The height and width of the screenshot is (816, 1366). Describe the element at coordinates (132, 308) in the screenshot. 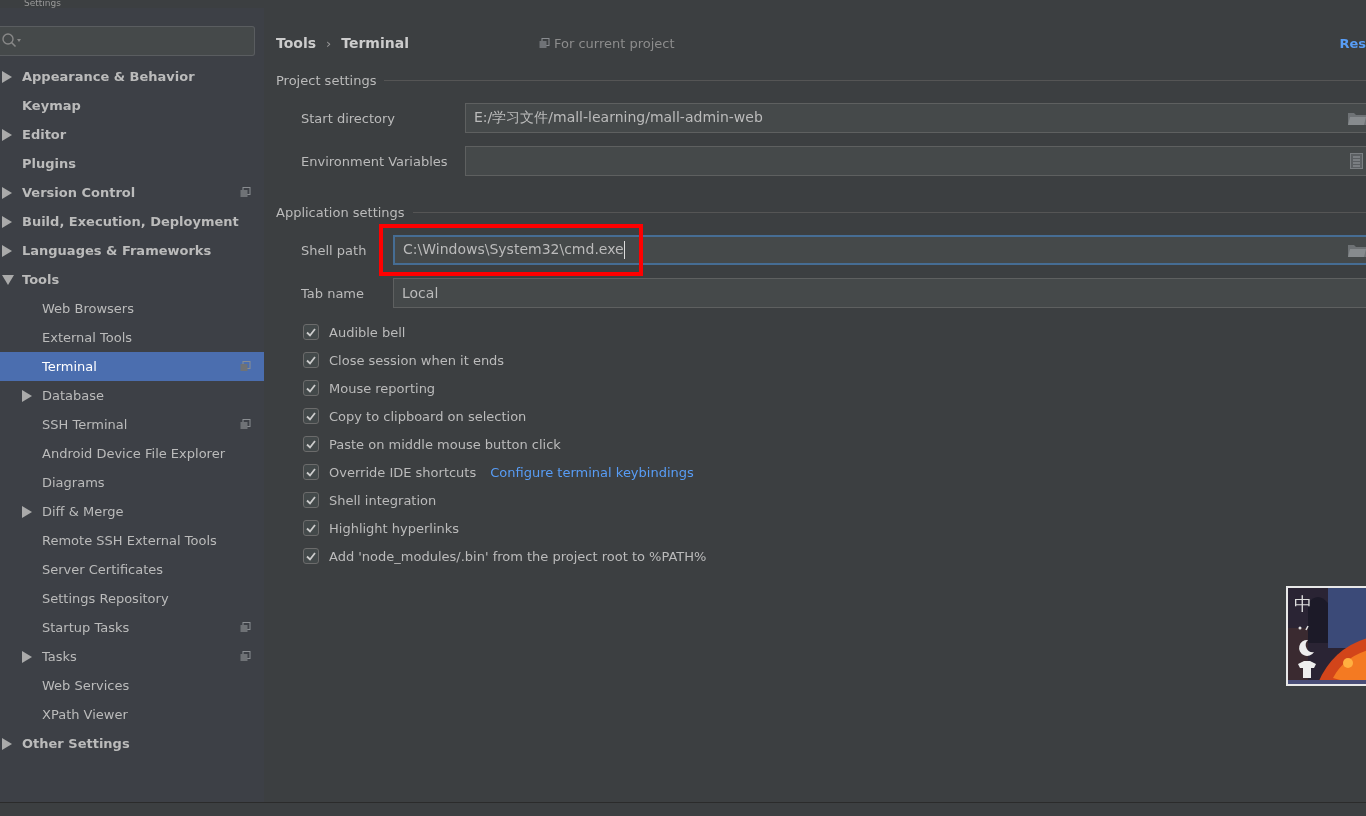

I see `tree-item: Web Browsers` at that location.